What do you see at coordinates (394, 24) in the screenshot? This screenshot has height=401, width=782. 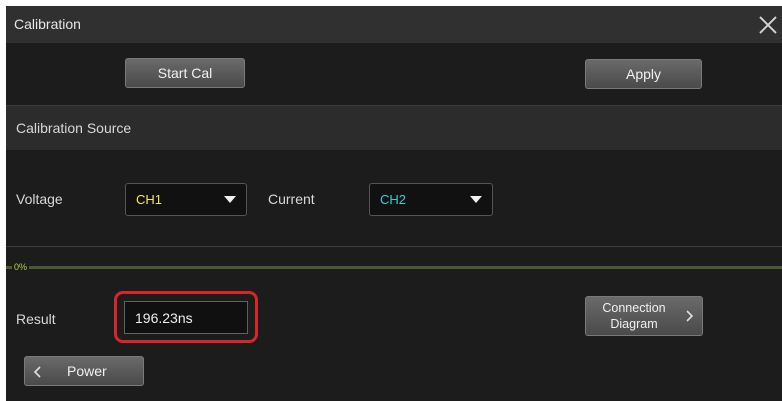 I see `dialog-titlebar: Calibration` at bounding box center [394, 24].